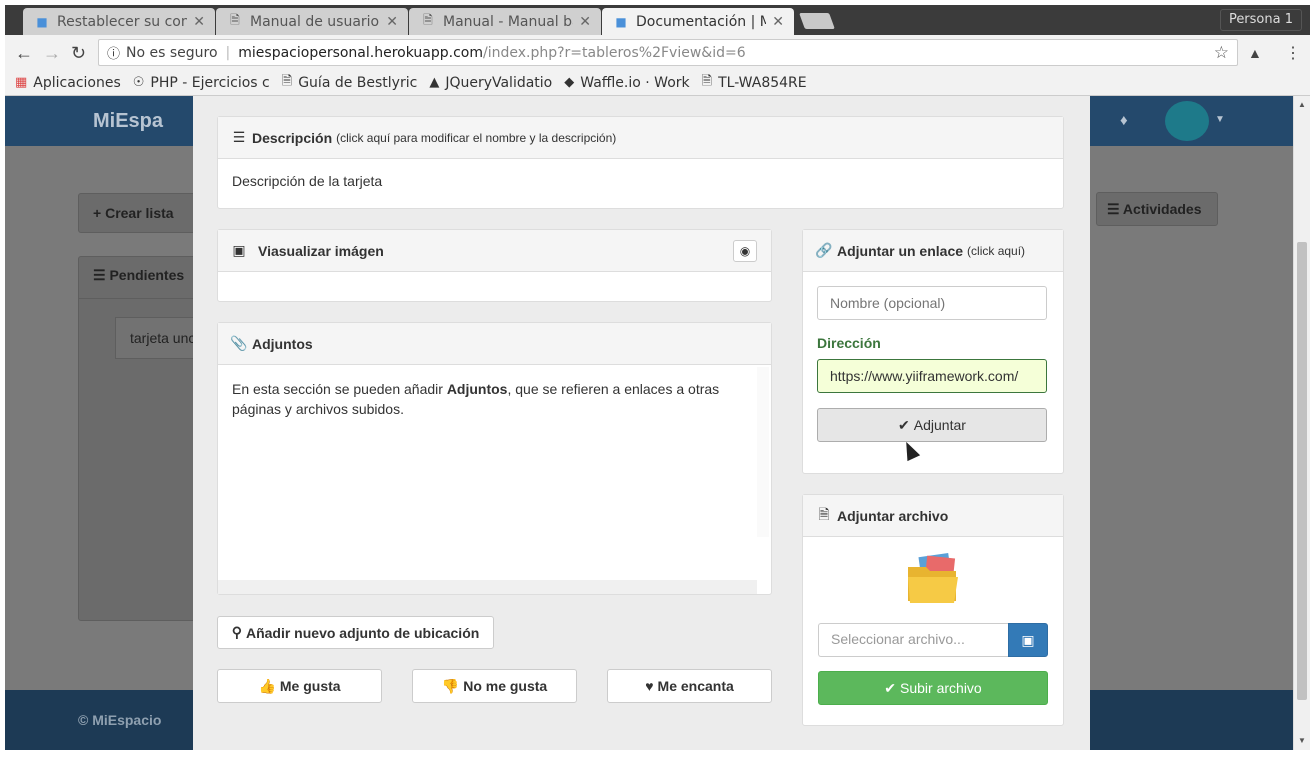  I want to click on attach-link-button: ✔ Adjuntar, so click(932, 425).